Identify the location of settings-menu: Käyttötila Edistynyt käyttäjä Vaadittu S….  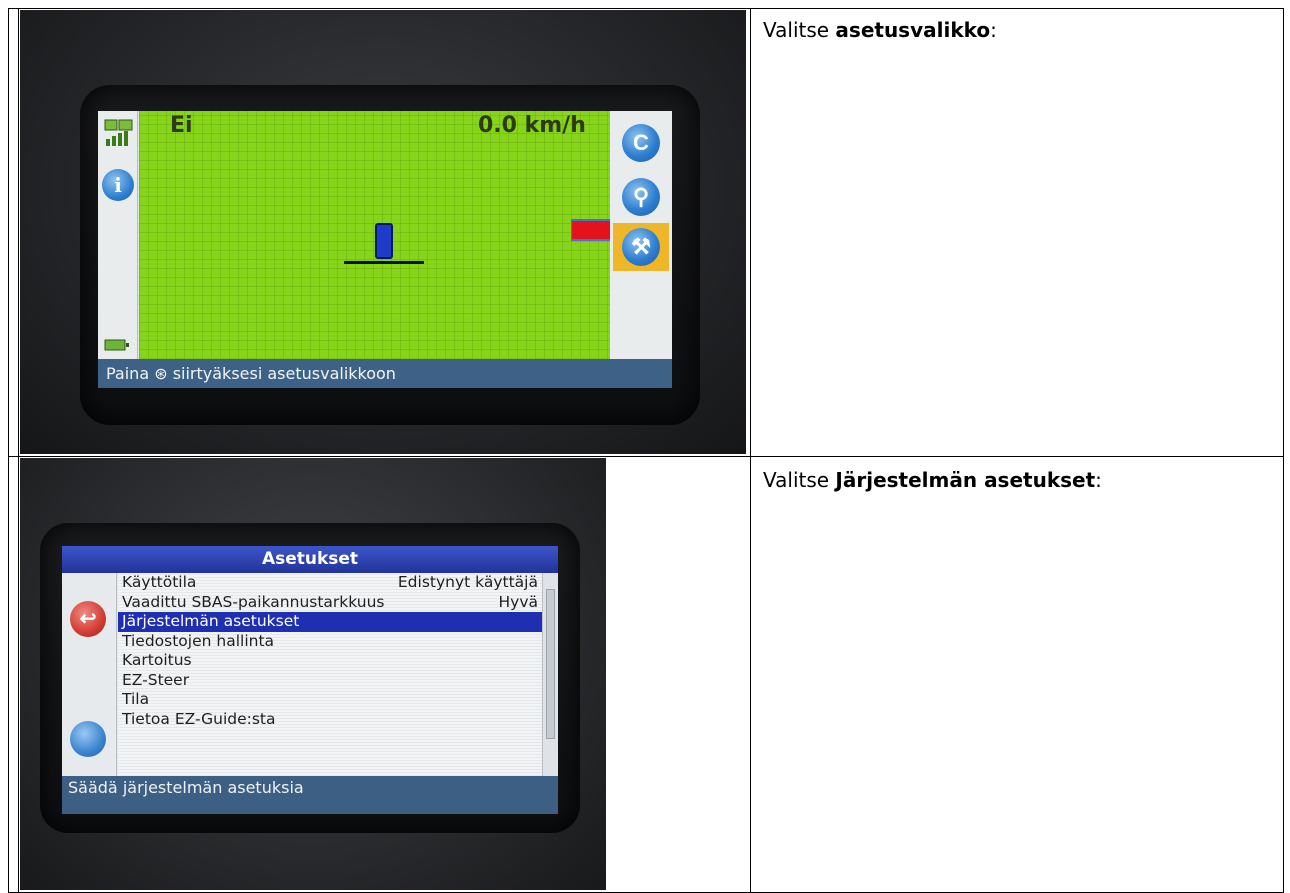
(330, 674).